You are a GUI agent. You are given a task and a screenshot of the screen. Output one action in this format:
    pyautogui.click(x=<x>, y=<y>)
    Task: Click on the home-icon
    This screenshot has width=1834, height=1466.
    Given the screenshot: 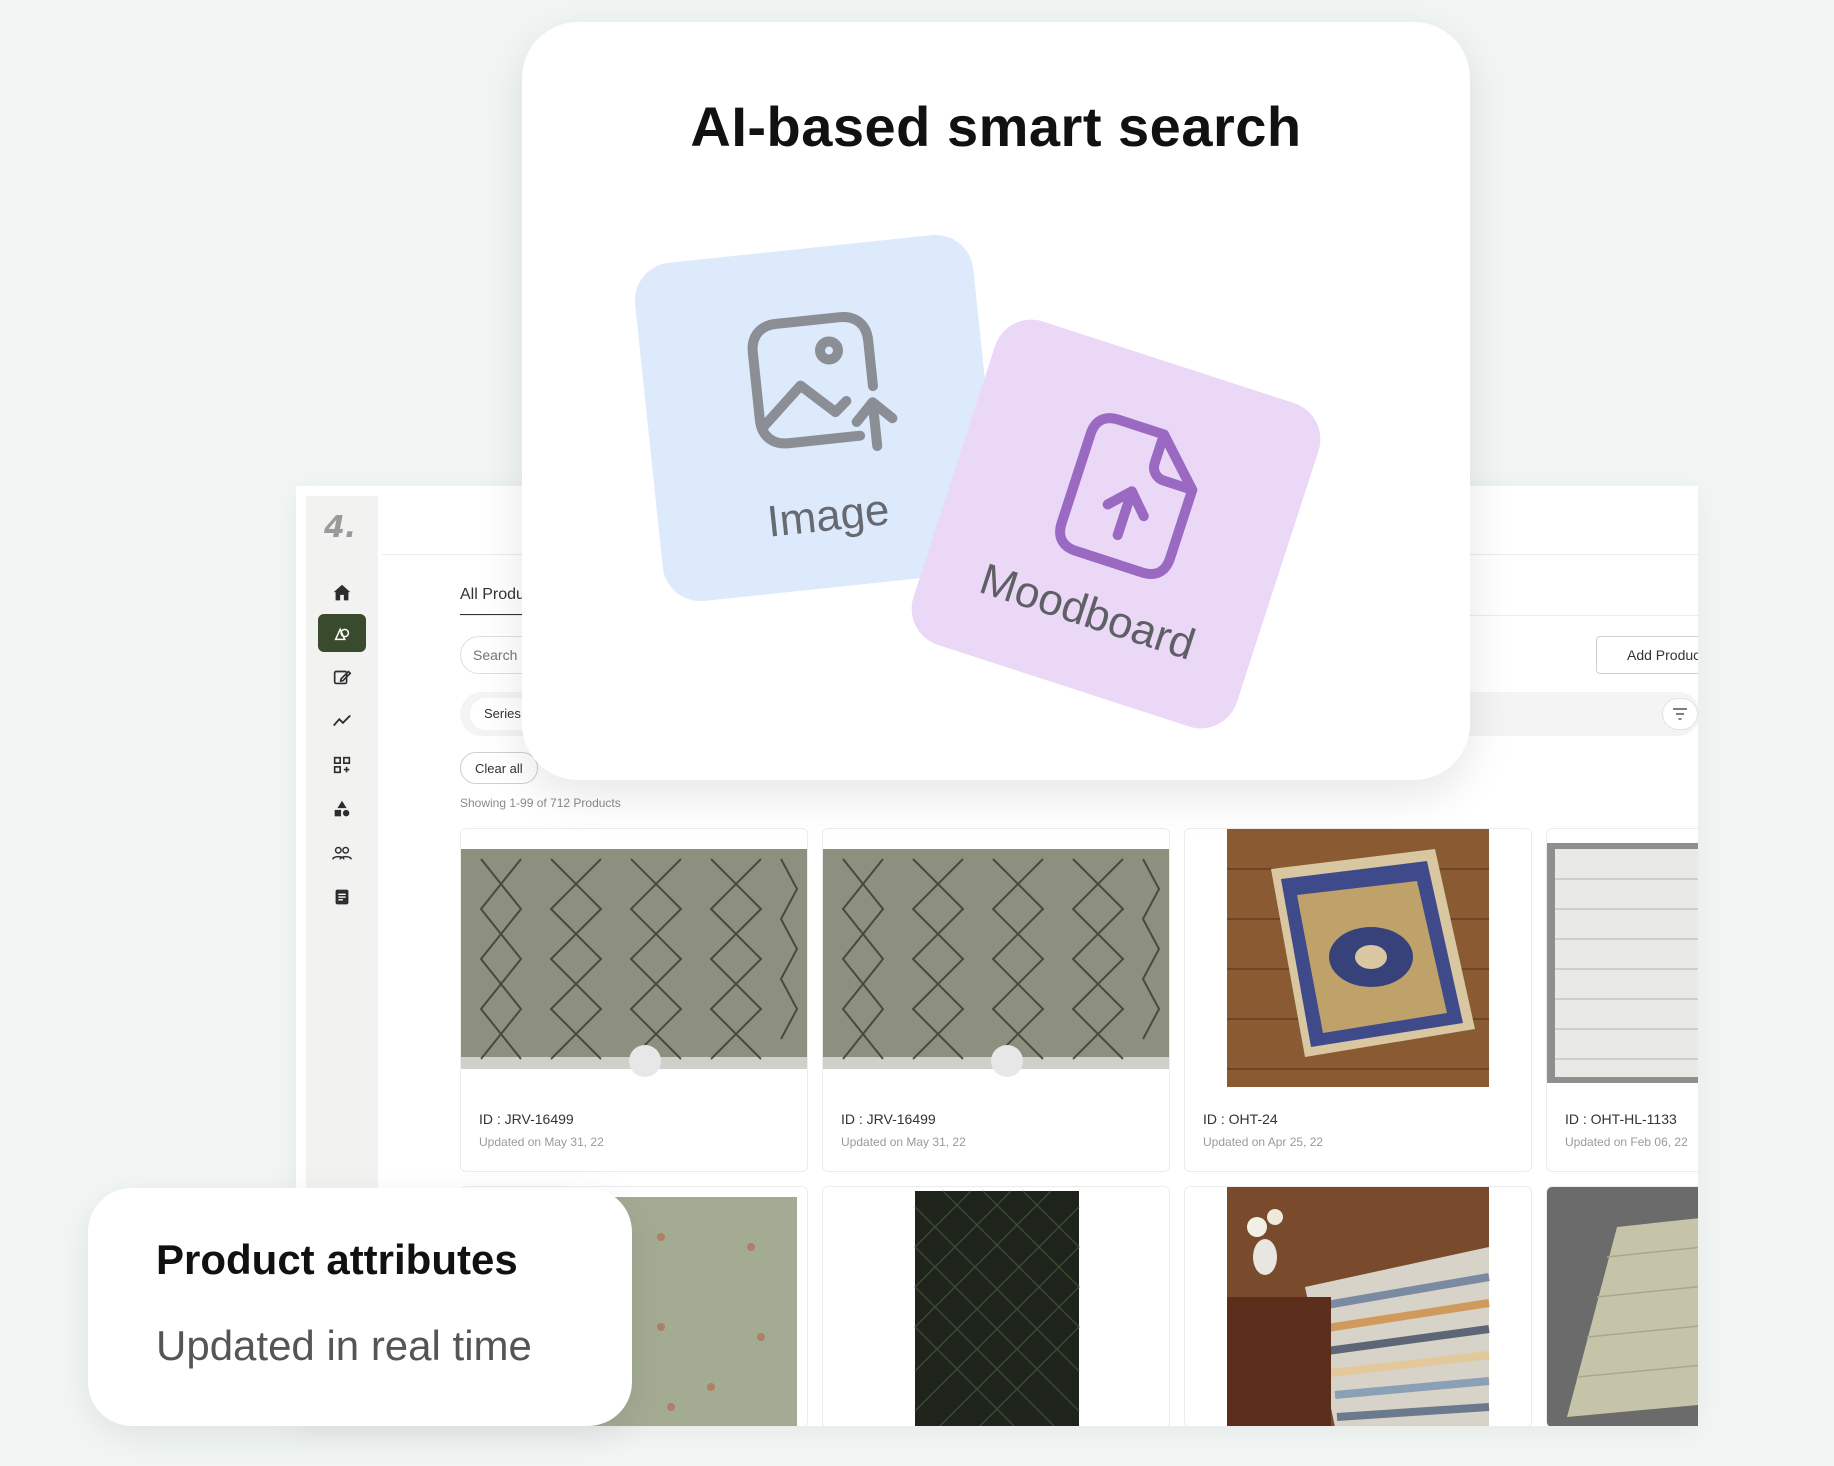 What is the action you would take?
    pyautogui.click(x=342, y=593)
    